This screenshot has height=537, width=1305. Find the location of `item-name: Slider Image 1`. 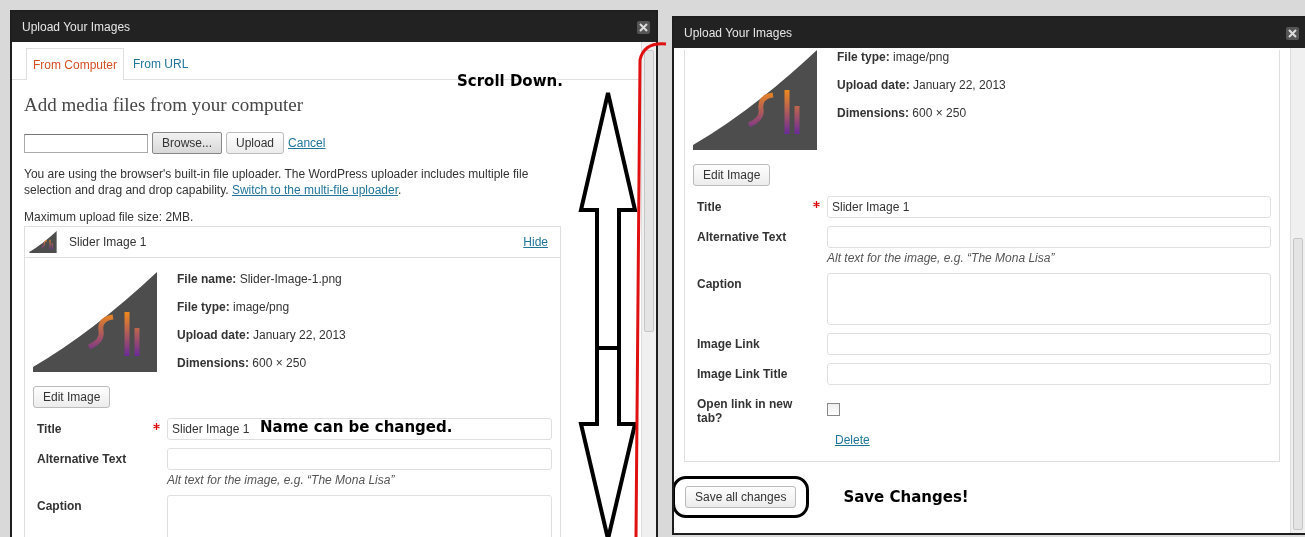

item-name: Slider Image 1 is located at coordinates (108, 242).